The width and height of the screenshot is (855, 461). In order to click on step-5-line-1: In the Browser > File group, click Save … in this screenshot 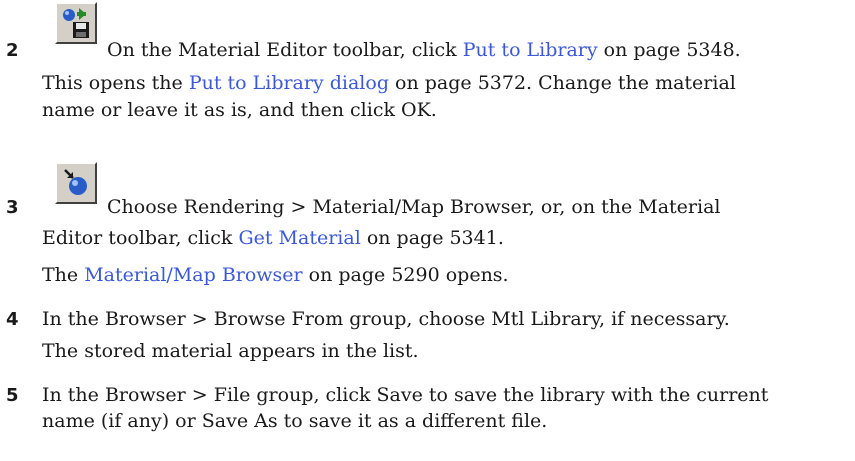, I will do `click(405, 395)`.